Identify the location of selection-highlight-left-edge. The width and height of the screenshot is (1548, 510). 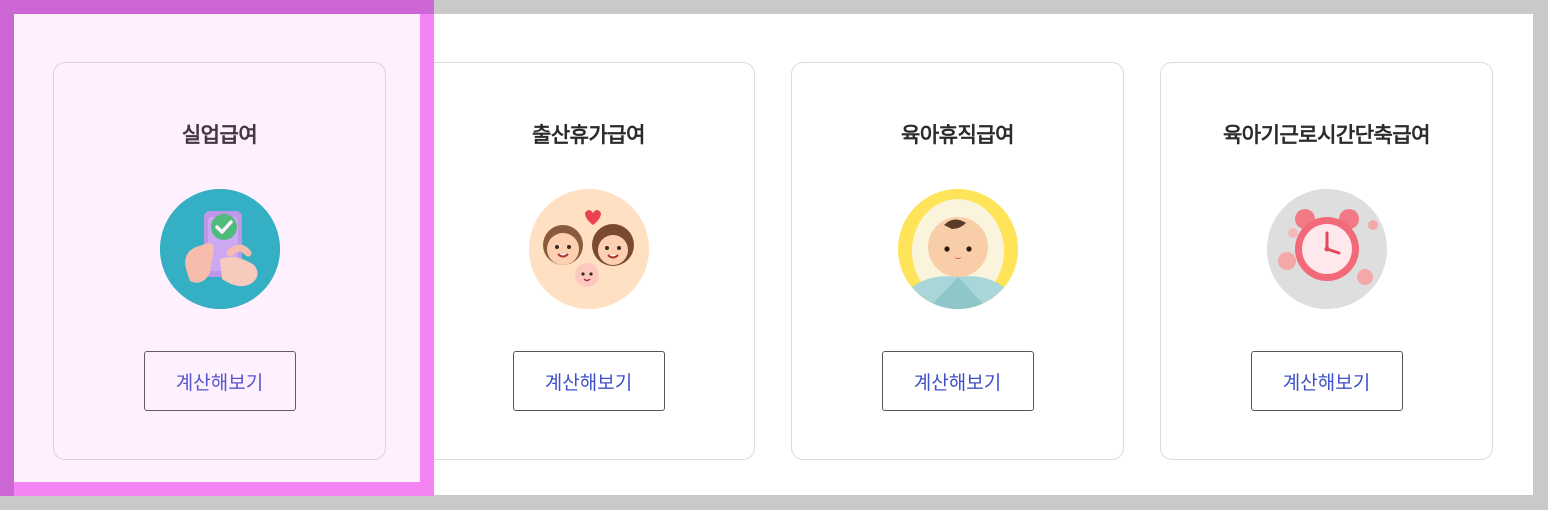
(7, 248).